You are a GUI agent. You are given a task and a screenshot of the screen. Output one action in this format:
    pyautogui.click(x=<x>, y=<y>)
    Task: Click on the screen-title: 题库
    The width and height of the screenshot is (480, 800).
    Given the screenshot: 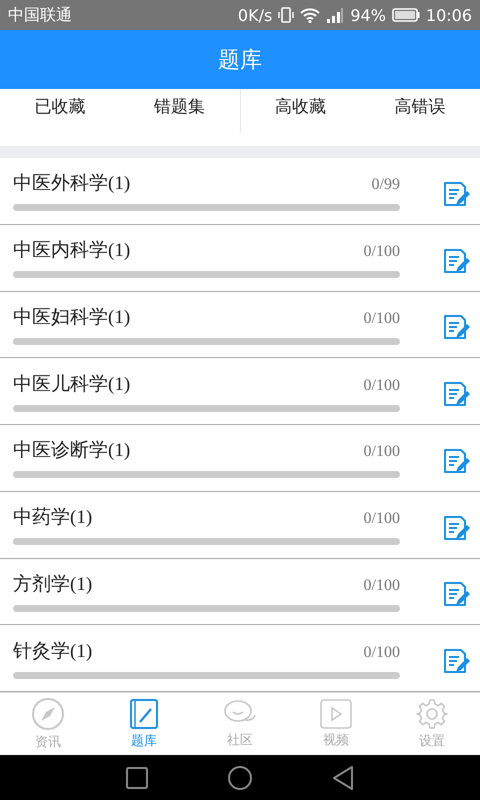 What is the action you would take?
    pyautogui.click(x=240, y=60)
    